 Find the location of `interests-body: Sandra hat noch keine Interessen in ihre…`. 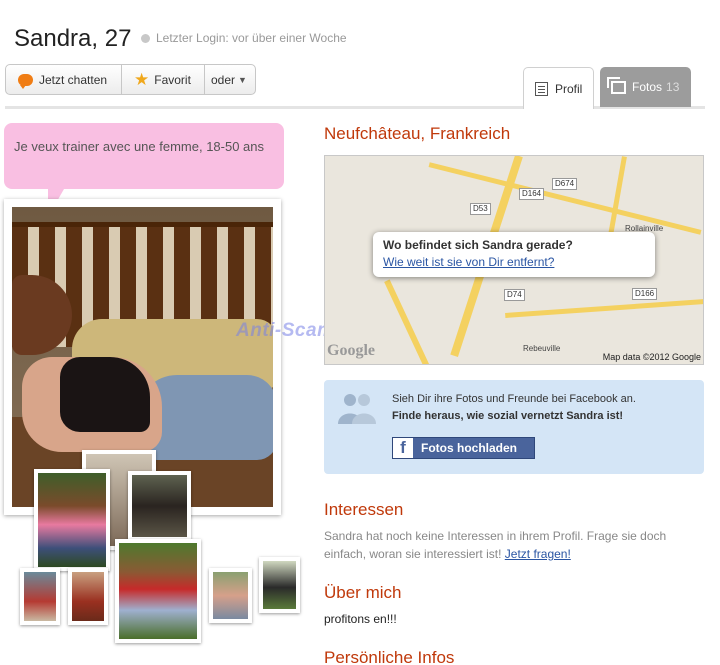

interests-body: Sandra hat noch keine Interessen in ihre… is located at coordinates (495, 545).